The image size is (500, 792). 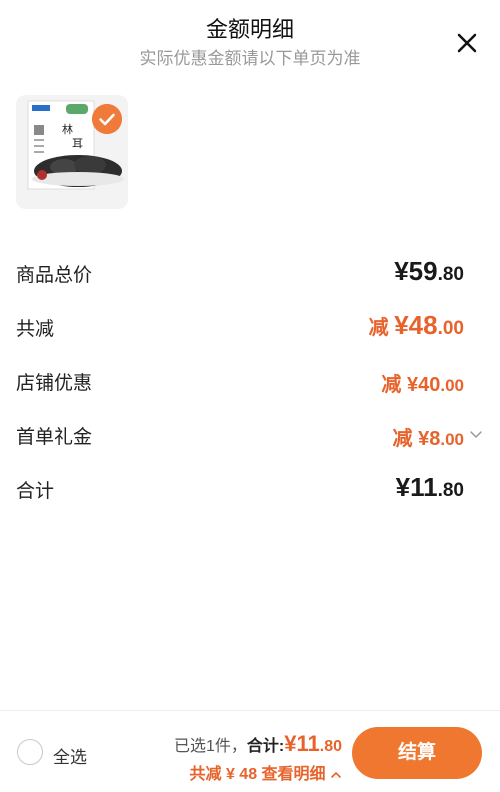 I want to click on checkout-bar: 全选 已选1件，合计:¥11.80 共减 ¥ 48 查看明细 结算, so click(x=250, y=751).